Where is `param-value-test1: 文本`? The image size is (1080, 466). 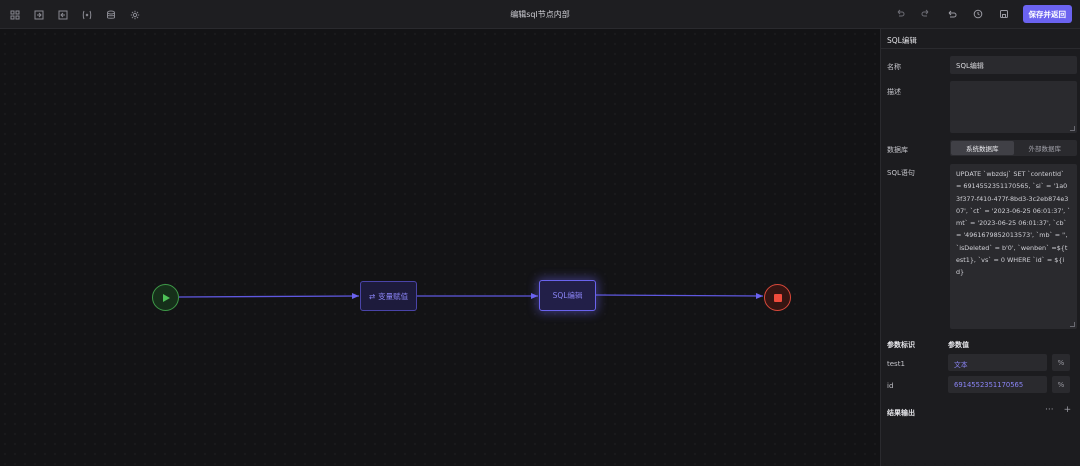 param-value-test1: 文本 is located at coordinates (997, 362).